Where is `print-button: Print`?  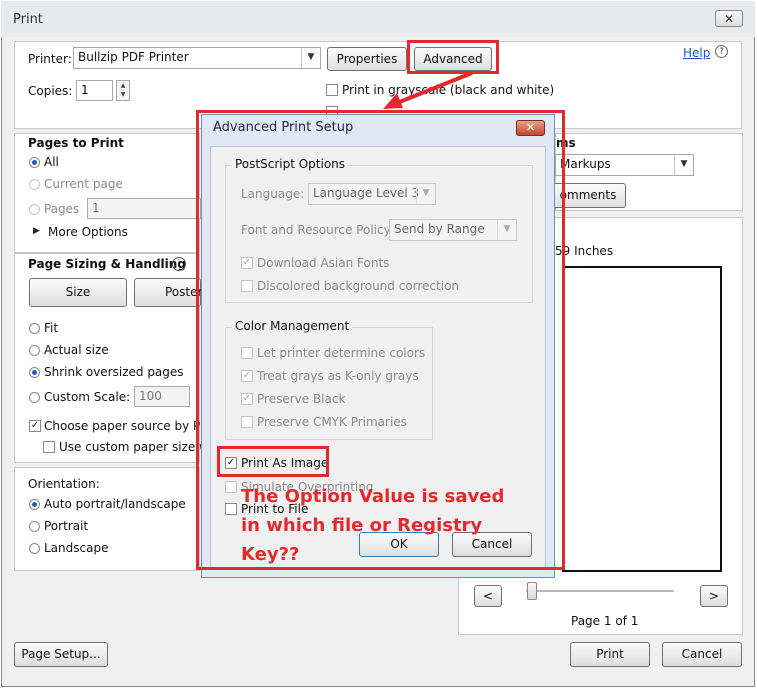
print-button: Print is located at coordinates (610, 654).